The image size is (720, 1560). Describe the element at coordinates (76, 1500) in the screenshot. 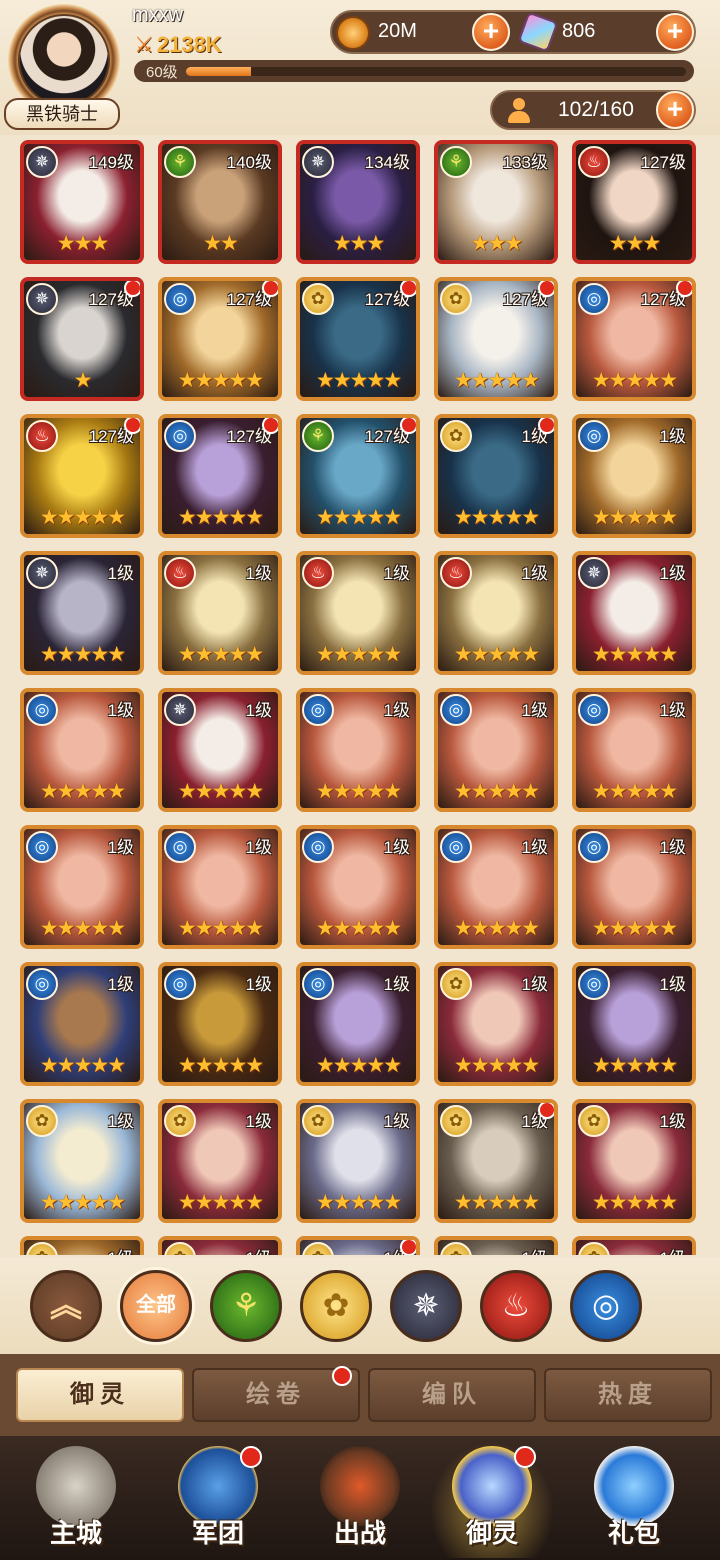

I see `nav-main-city: 主城` at that location.